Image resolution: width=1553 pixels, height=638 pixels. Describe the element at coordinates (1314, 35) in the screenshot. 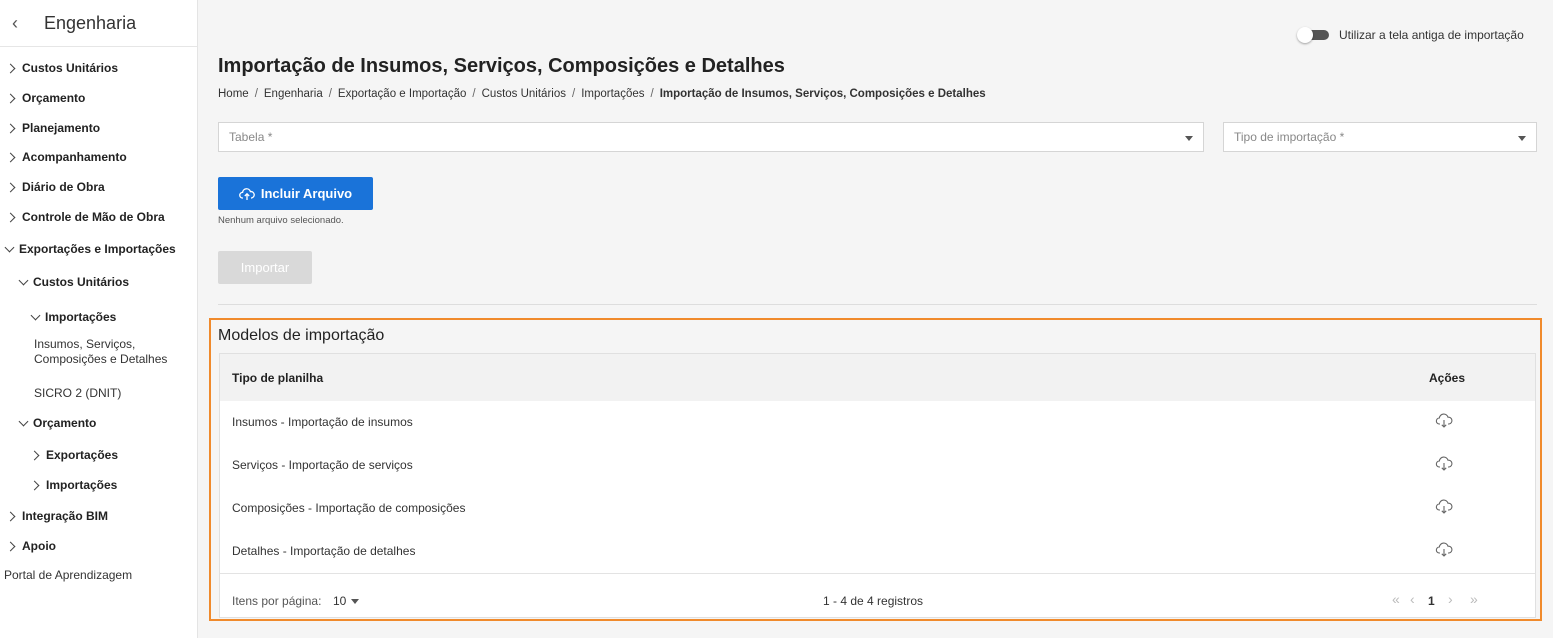

I see `old-import-screen-toggle` at that location.